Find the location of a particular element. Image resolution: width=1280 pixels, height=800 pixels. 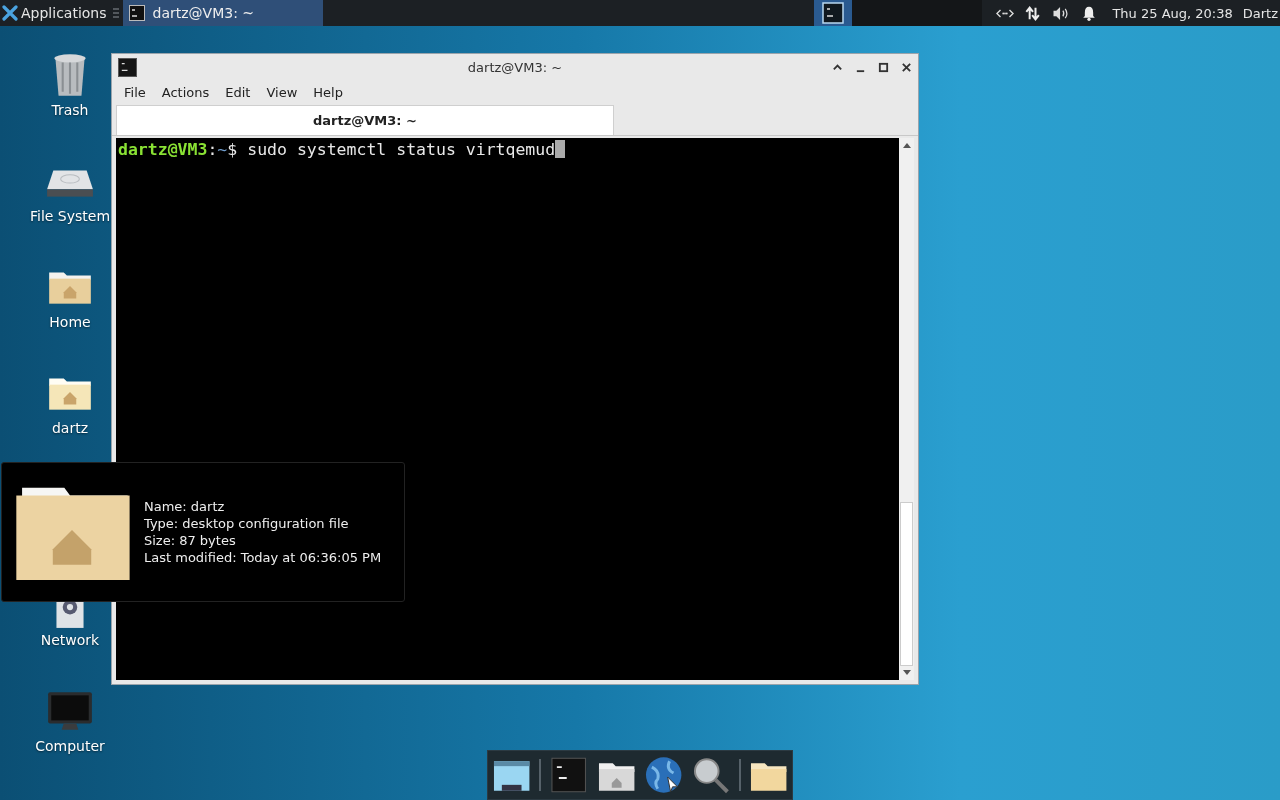

text-cursor is located at coordinates (560, 149).